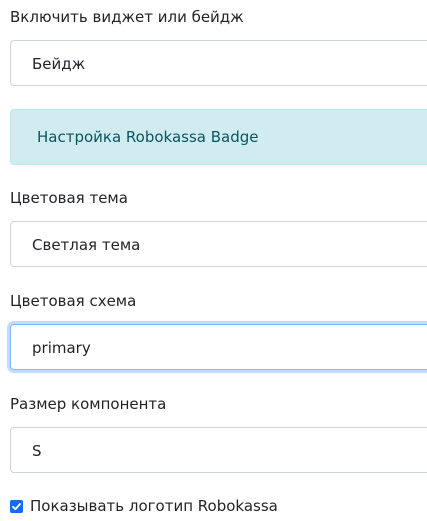 This screenshot has height=521, width=427. What do you see at coordinates (61, 348) in the screenshot?
I see `color-scheme-value: primary` at bounding box center [61, 348].